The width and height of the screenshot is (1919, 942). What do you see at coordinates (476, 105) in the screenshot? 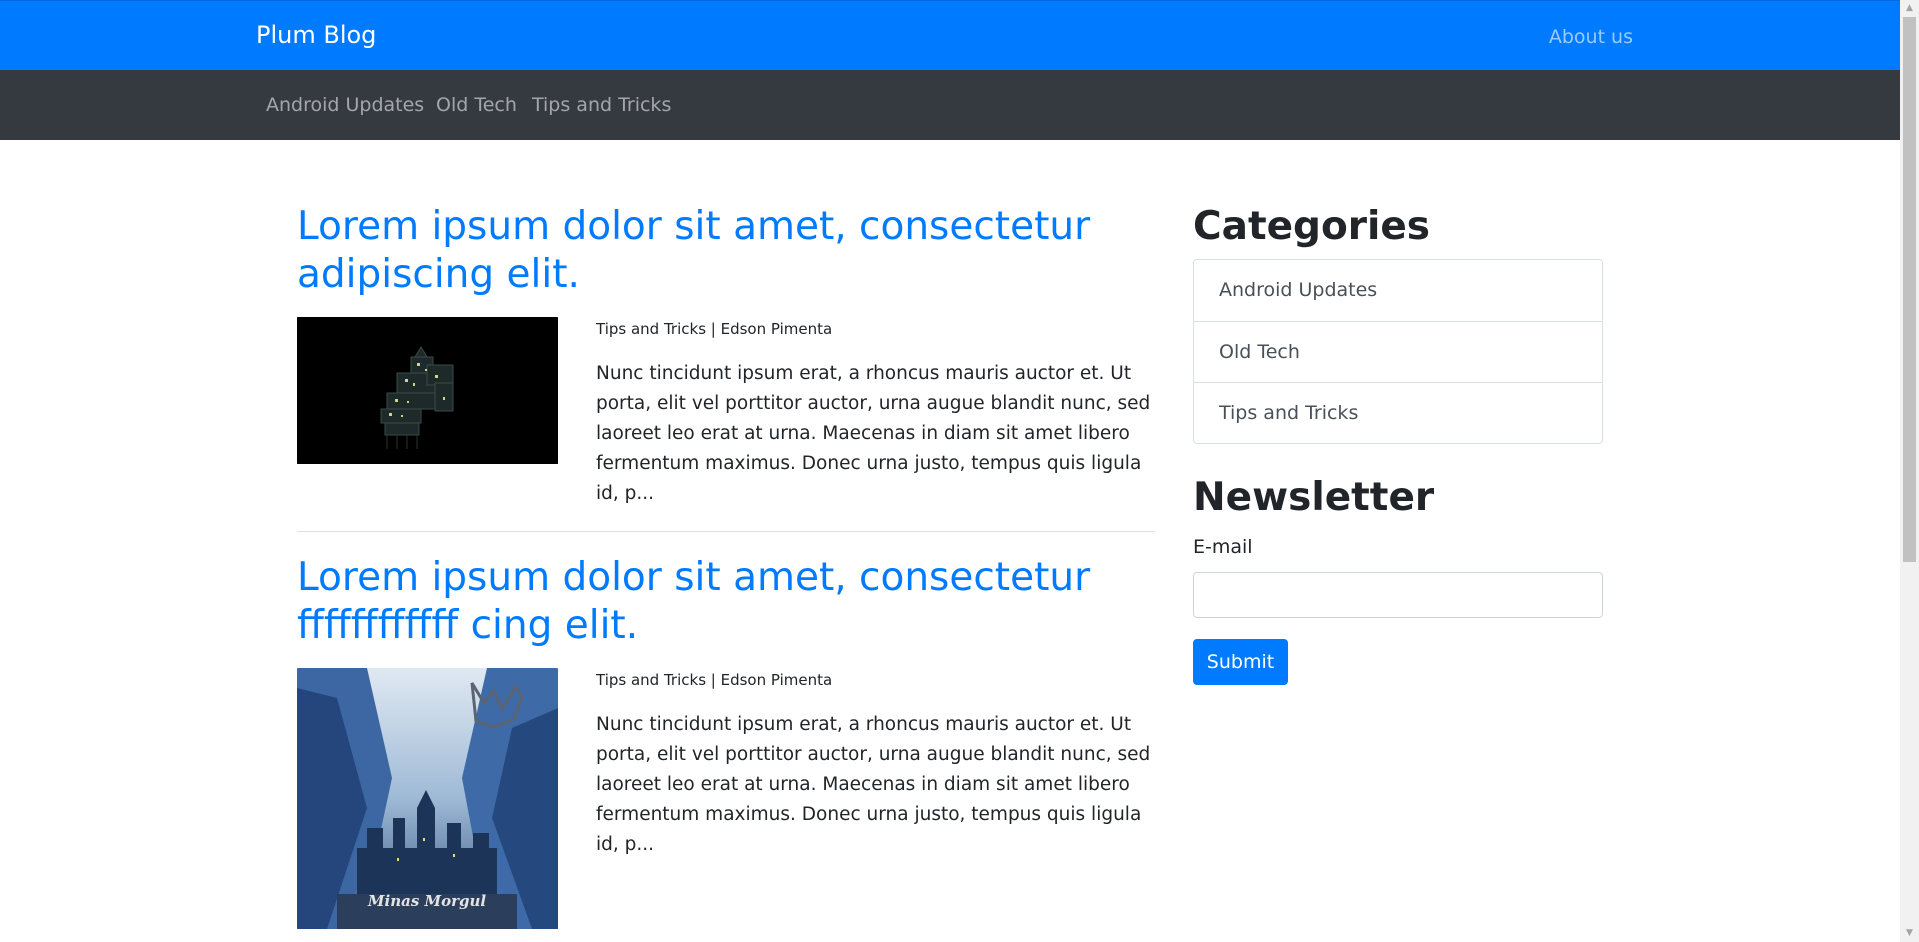
I see `nav-old-tech: Old Tech` at bounding box center [476, 105].